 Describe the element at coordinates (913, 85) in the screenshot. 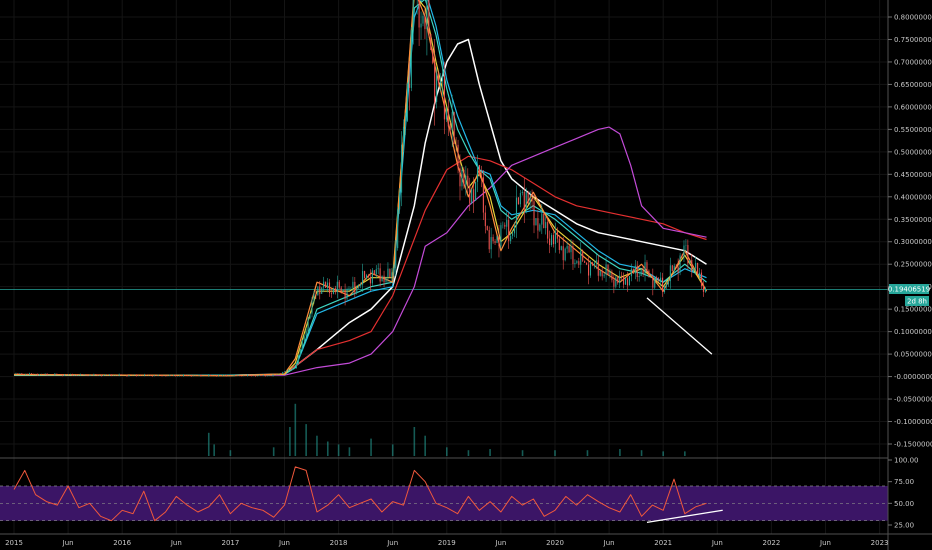

I see `price-axis-label: 0.65000000` at that location.